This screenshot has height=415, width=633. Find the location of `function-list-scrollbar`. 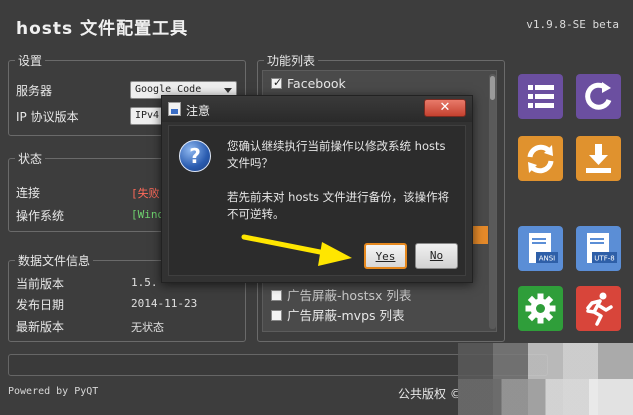

function-list-scrollbar is located at coordinates (492, 201).